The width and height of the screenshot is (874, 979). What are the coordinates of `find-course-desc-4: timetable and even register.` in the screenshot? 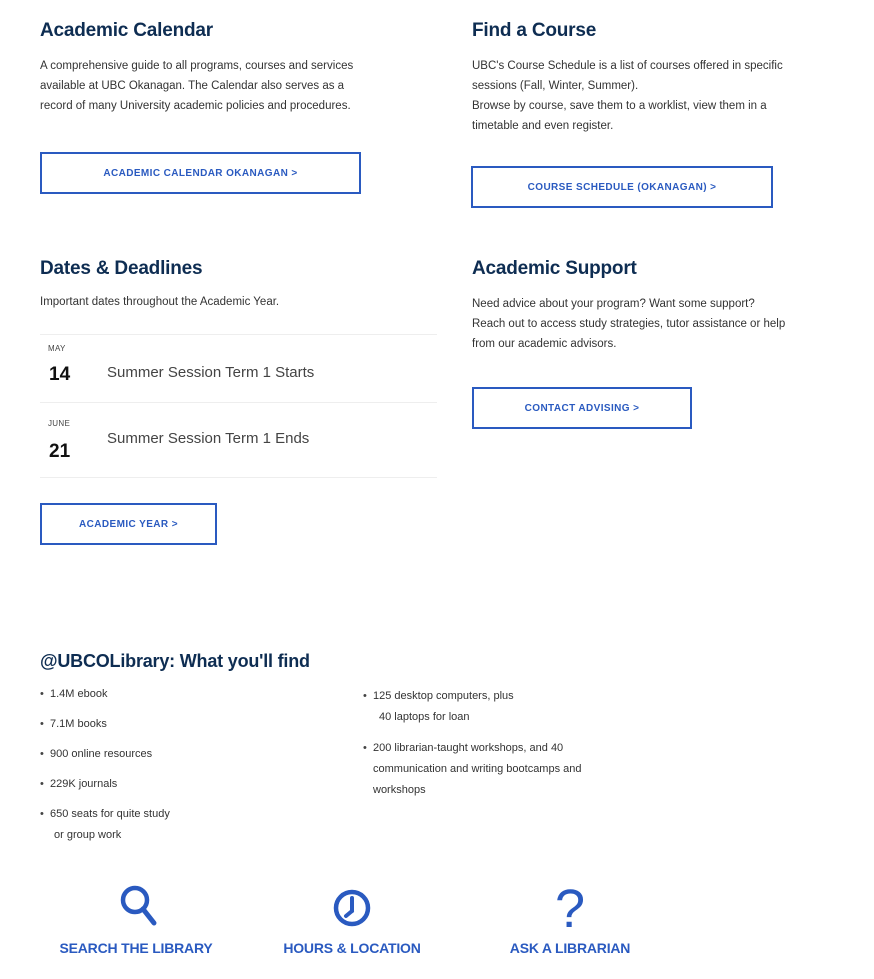 It's located at (543, 126).